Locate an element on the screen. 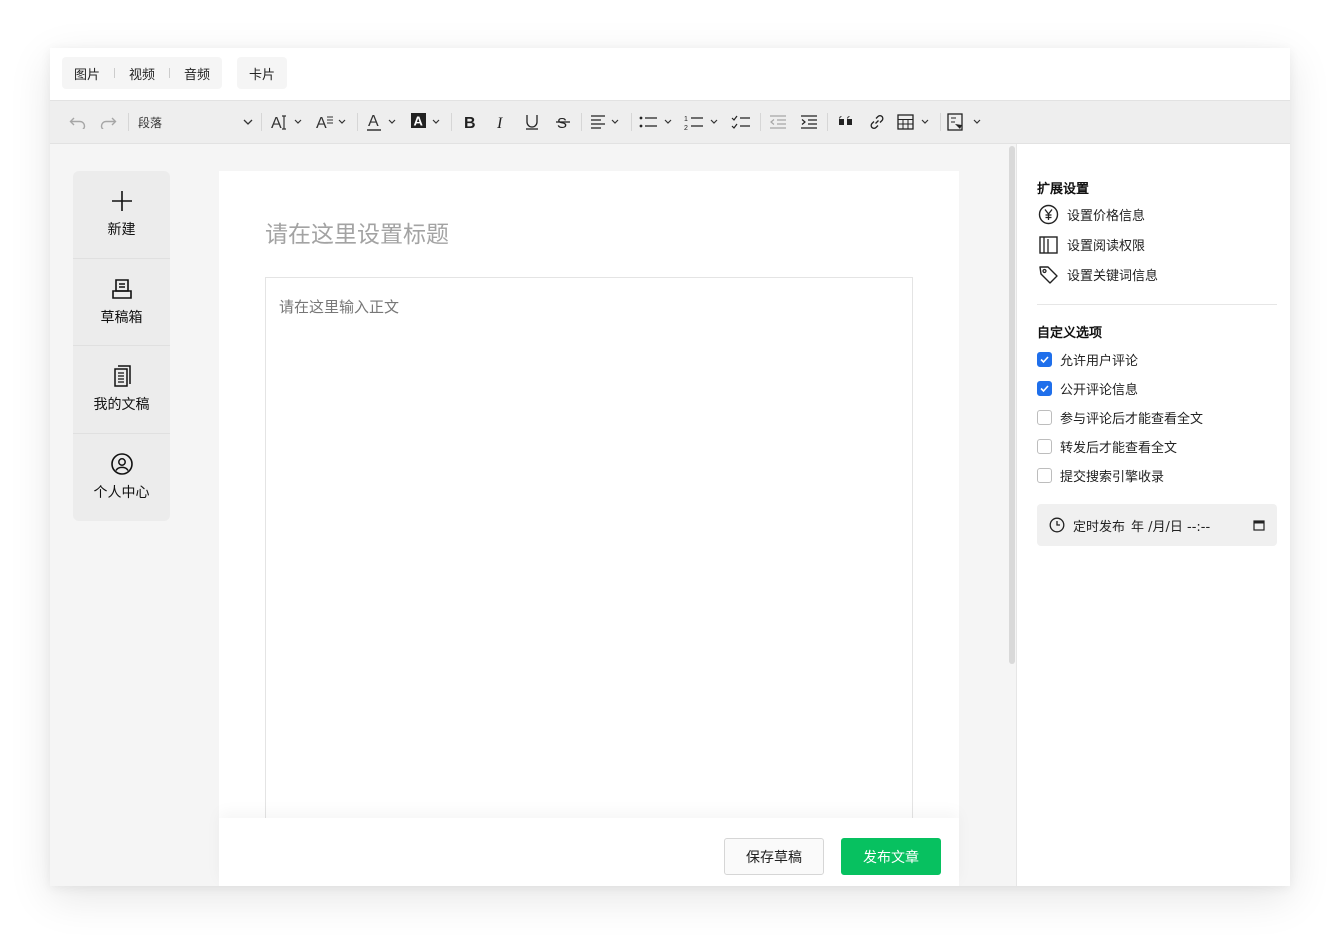 Image resolution: width=1340 pixels, height=937 pixels. strikethrough-icon: S is located at coordinates (563, 122).